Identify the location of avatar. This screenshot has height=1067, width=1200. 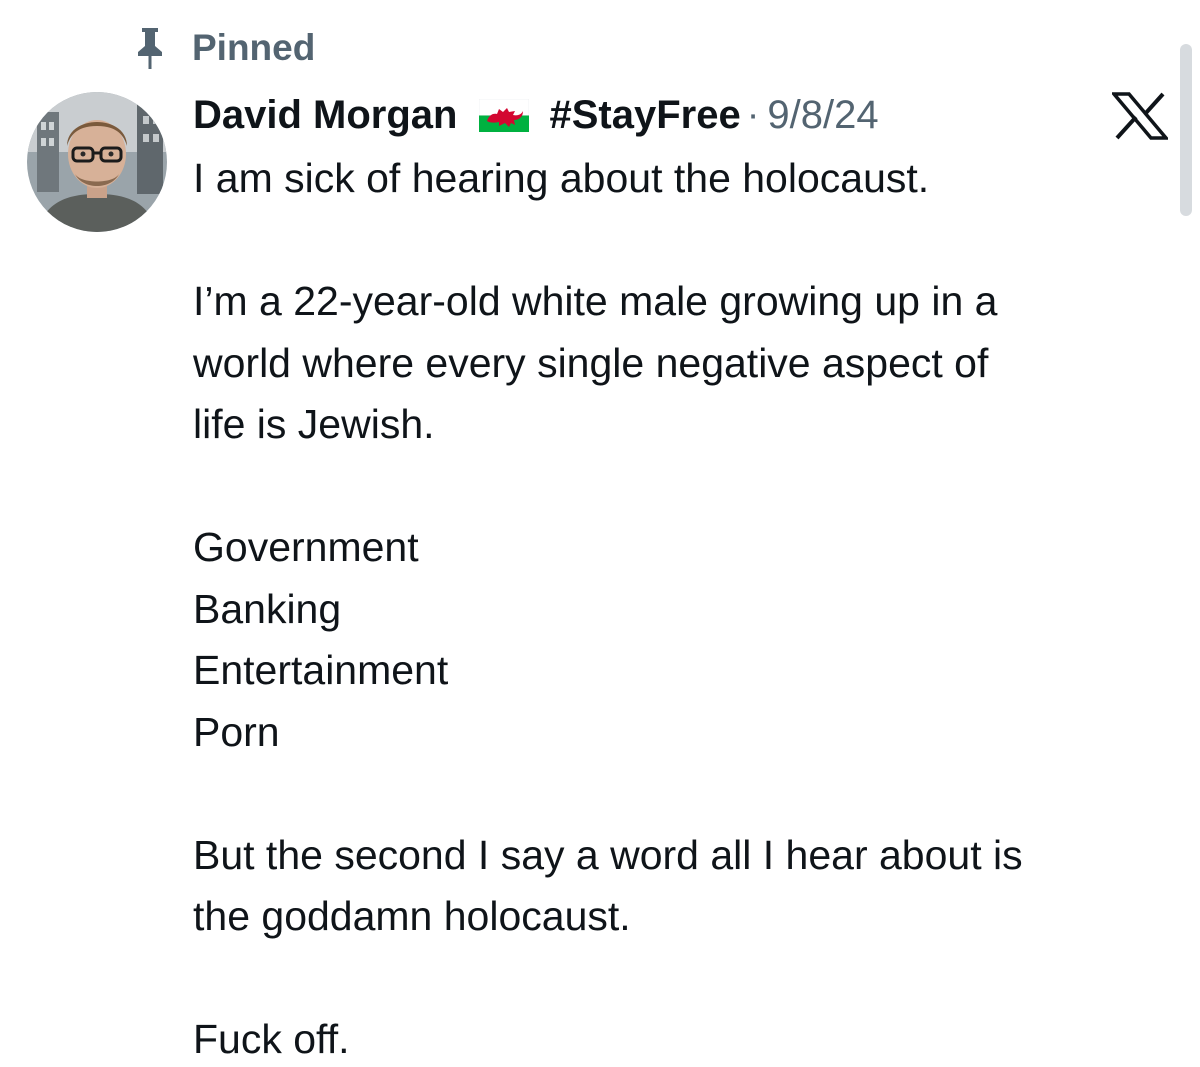
(97, 162).